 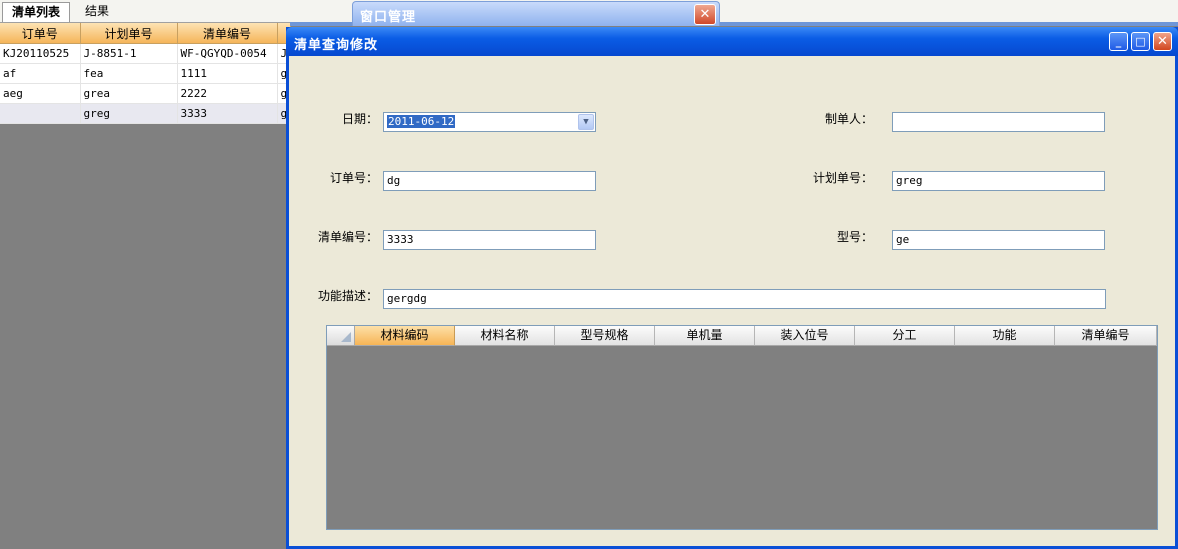 What do you see at coordinates (40, 33) in the screenshot?
I see `column-header-order: 订单号` at bounding box center [40, 33].